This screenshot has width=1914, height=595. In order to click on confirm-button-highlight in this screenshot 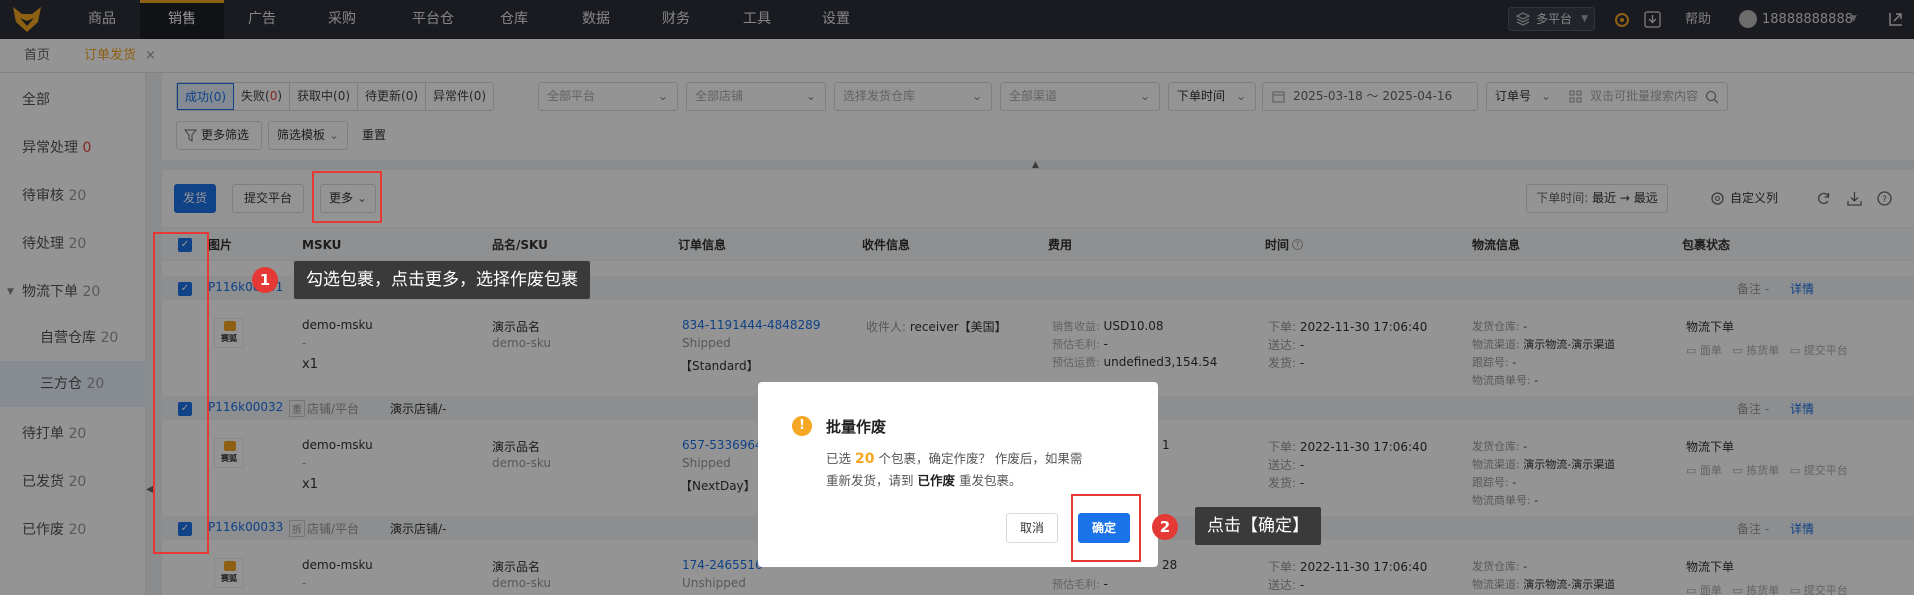, I will do `click(1106, 528)`.